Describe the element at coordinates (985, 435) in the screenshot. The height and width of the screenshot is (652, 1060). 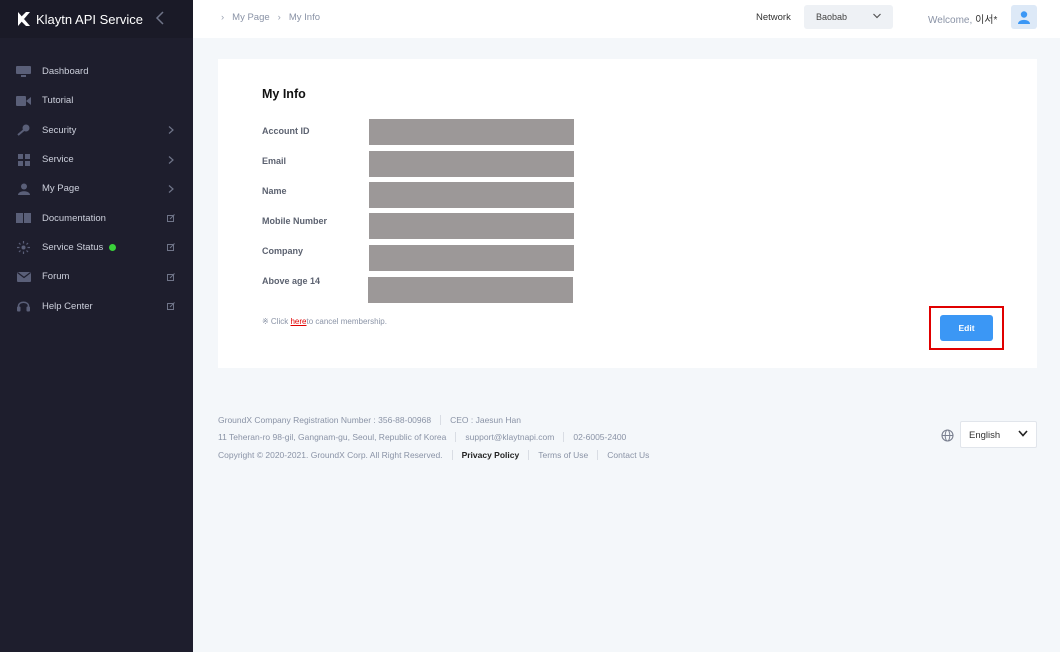
I see `language-select-value: English` at that location.